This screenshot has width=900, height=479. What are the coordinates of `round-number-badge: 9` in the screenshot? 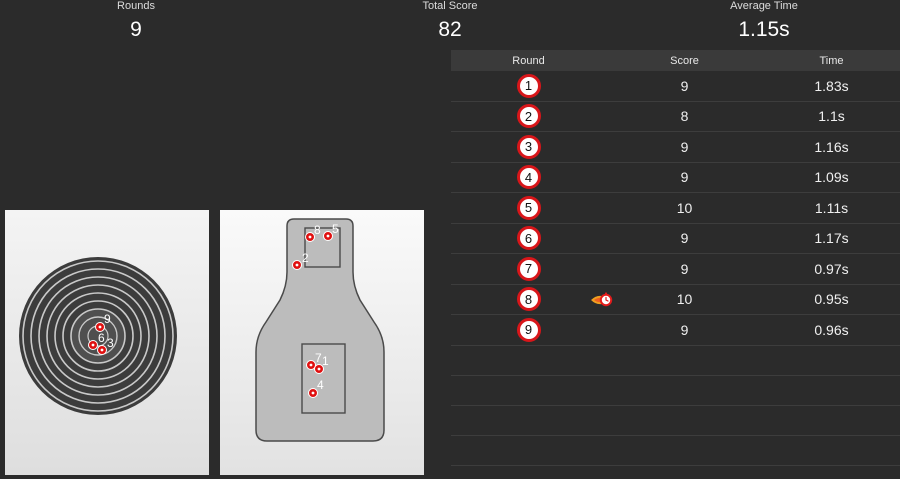 It's located at (528, 329).